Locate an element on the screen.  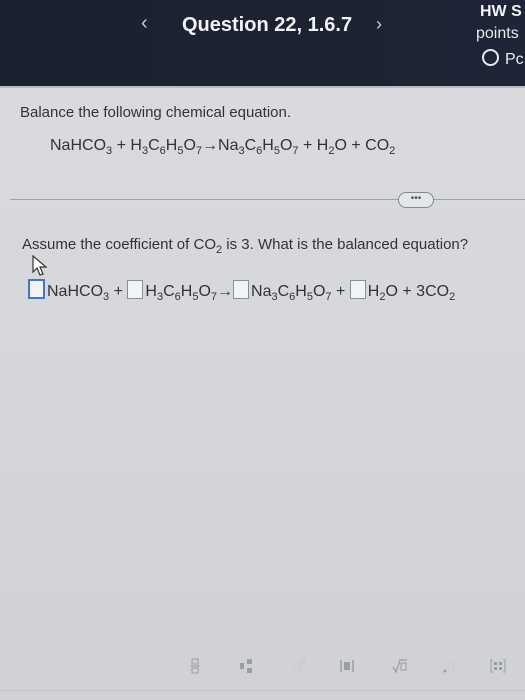
section-divider is located at coordinates (267, 199).